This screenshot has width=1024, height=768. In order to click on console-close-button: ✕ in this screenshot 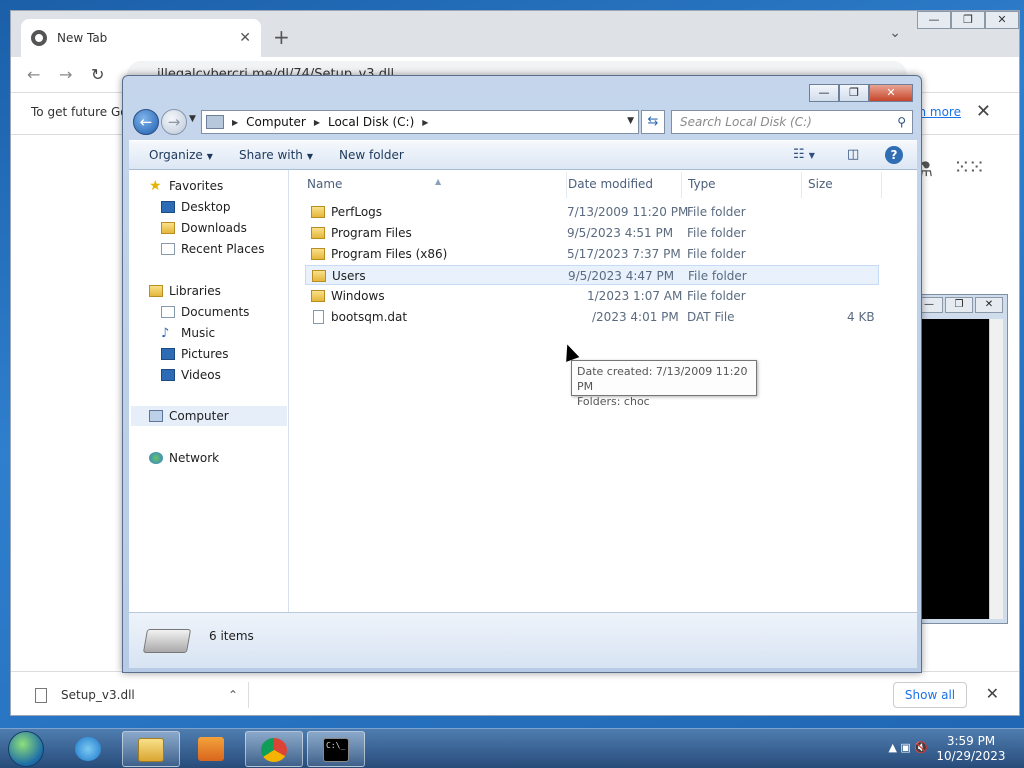, I will do `click(989, 305)`.